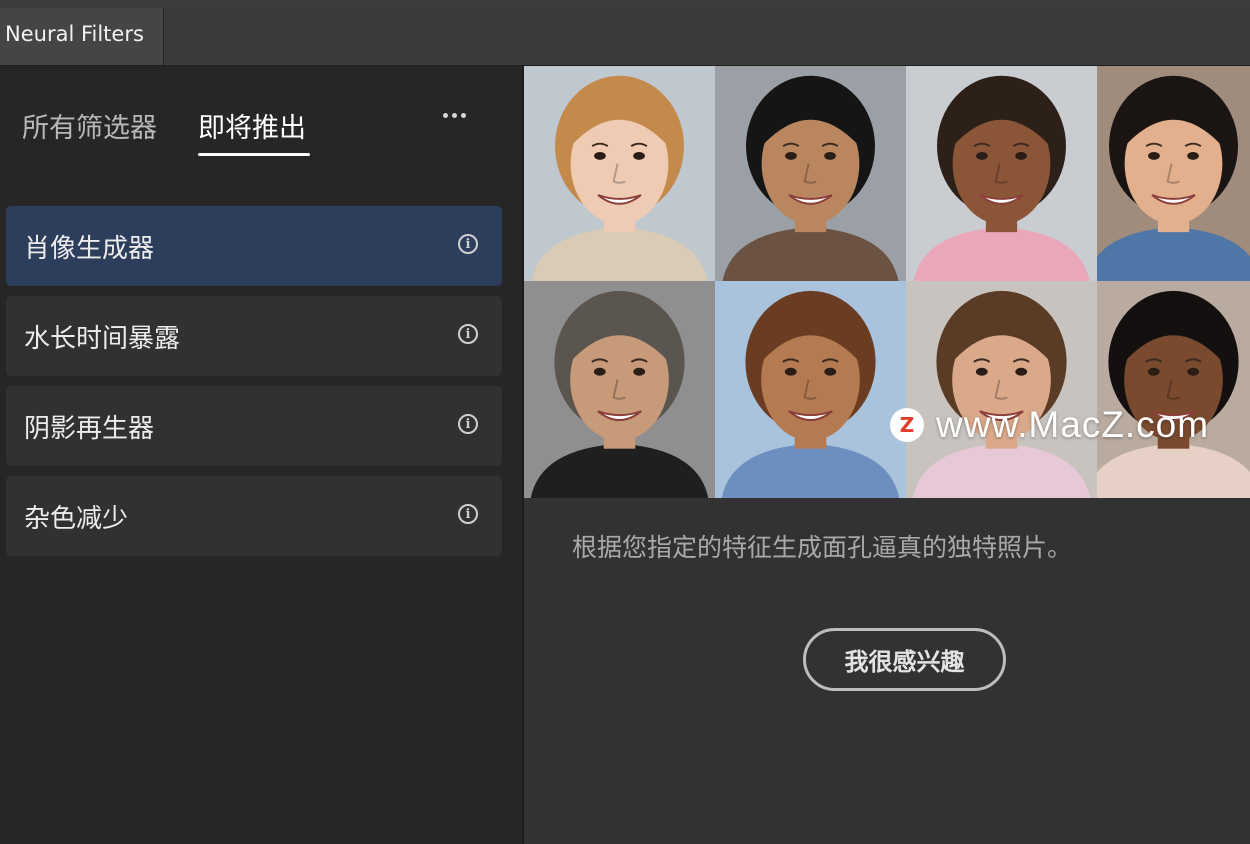 The width and height of the screenshot is (1250, 844). I want to click on window-top-strip, so click(625, 4).